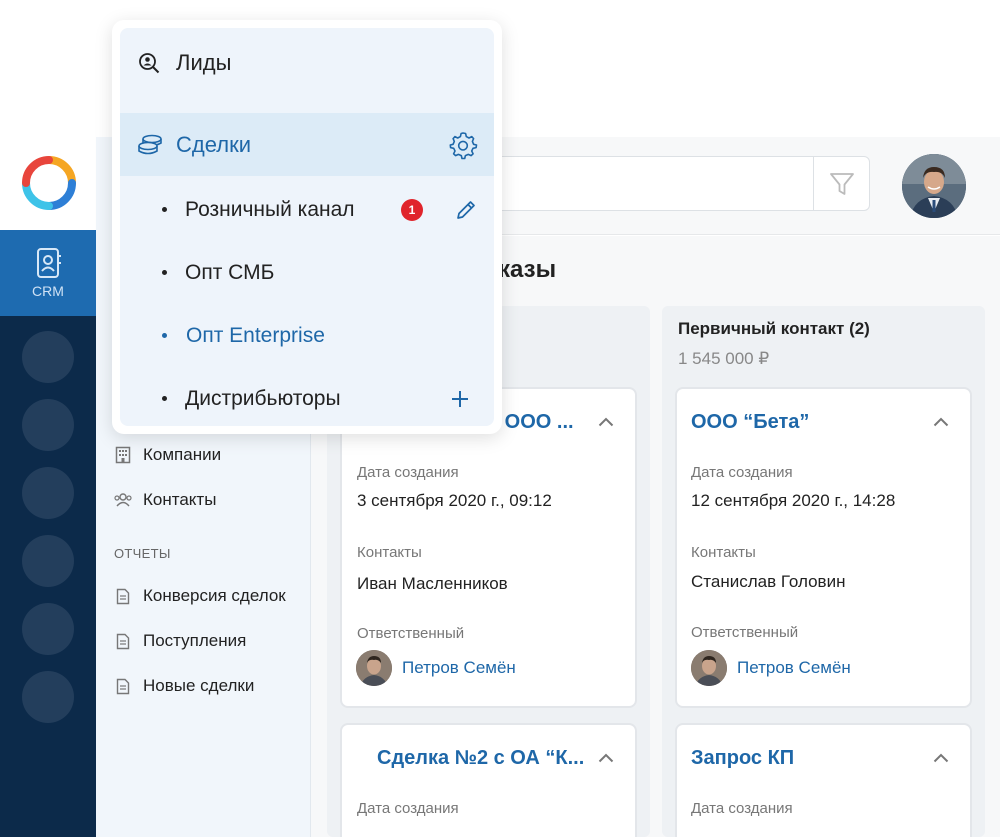 The image size is (1000, 837). What do you see at coordinates (527, 269) in the screenshot?
I see `board-title: казы` at bounding box center [527, 269].